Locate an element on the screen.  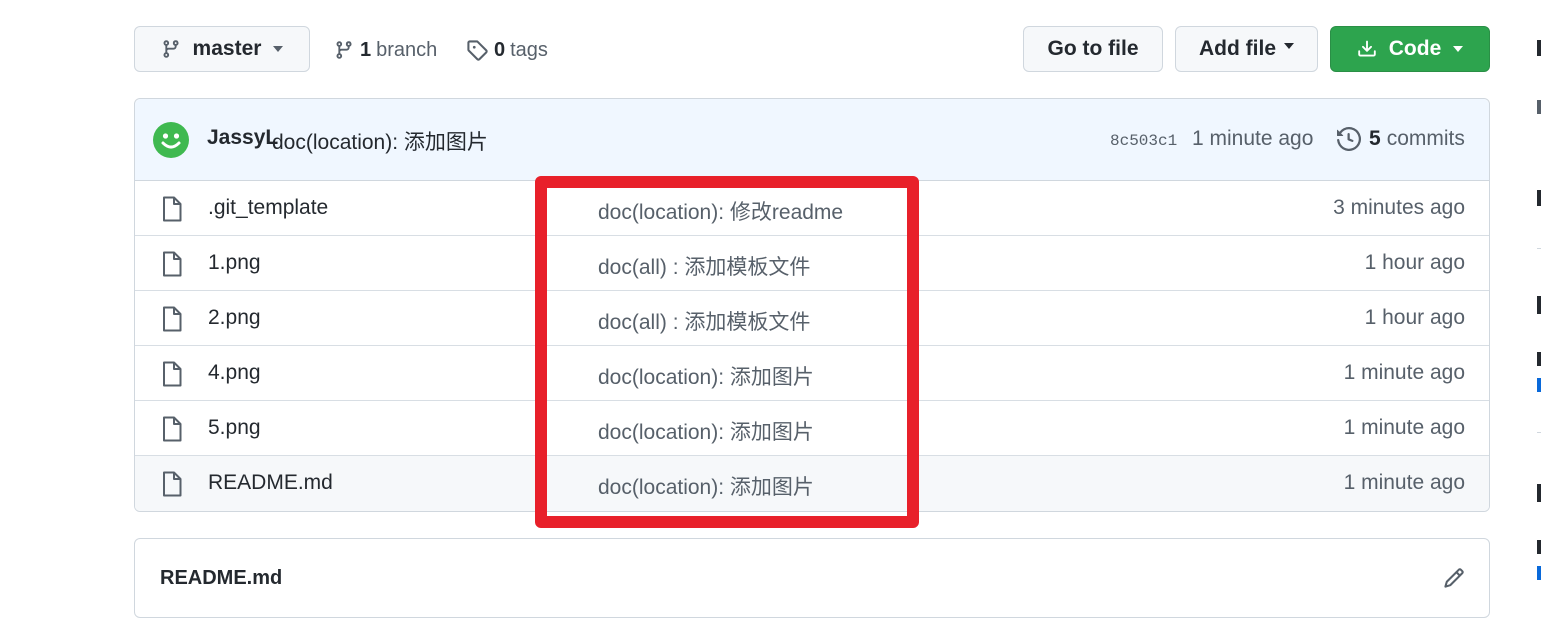
file-name: 2.png is located at coordinates (234, 318).